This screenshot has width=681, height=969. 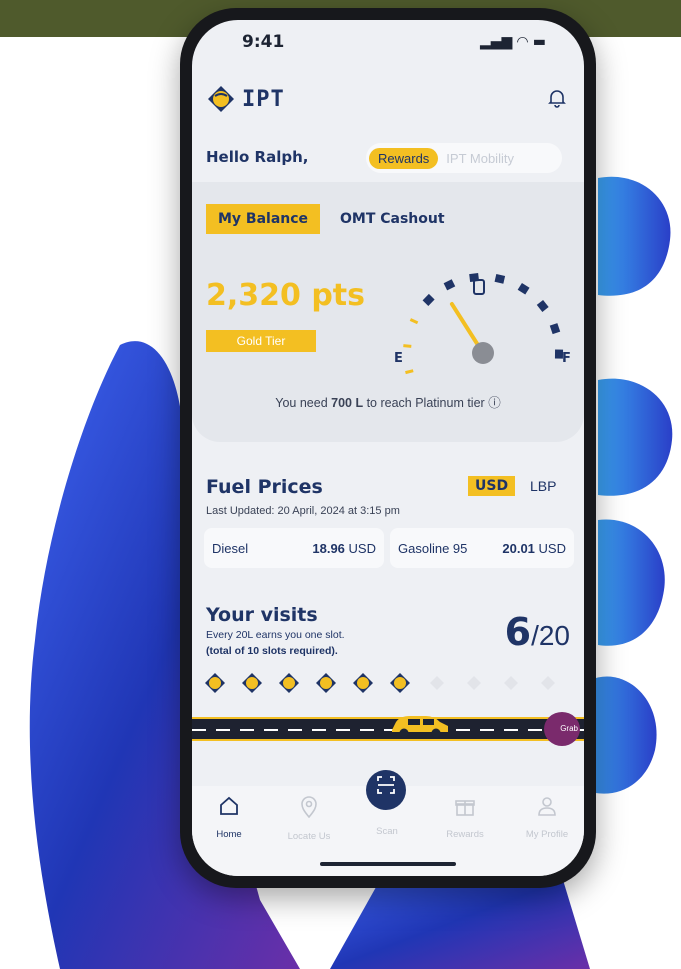 I want to click on last-updated: Last Updated: 20 April, 2024 at 3:15 pm, so click(x=303, y=511).